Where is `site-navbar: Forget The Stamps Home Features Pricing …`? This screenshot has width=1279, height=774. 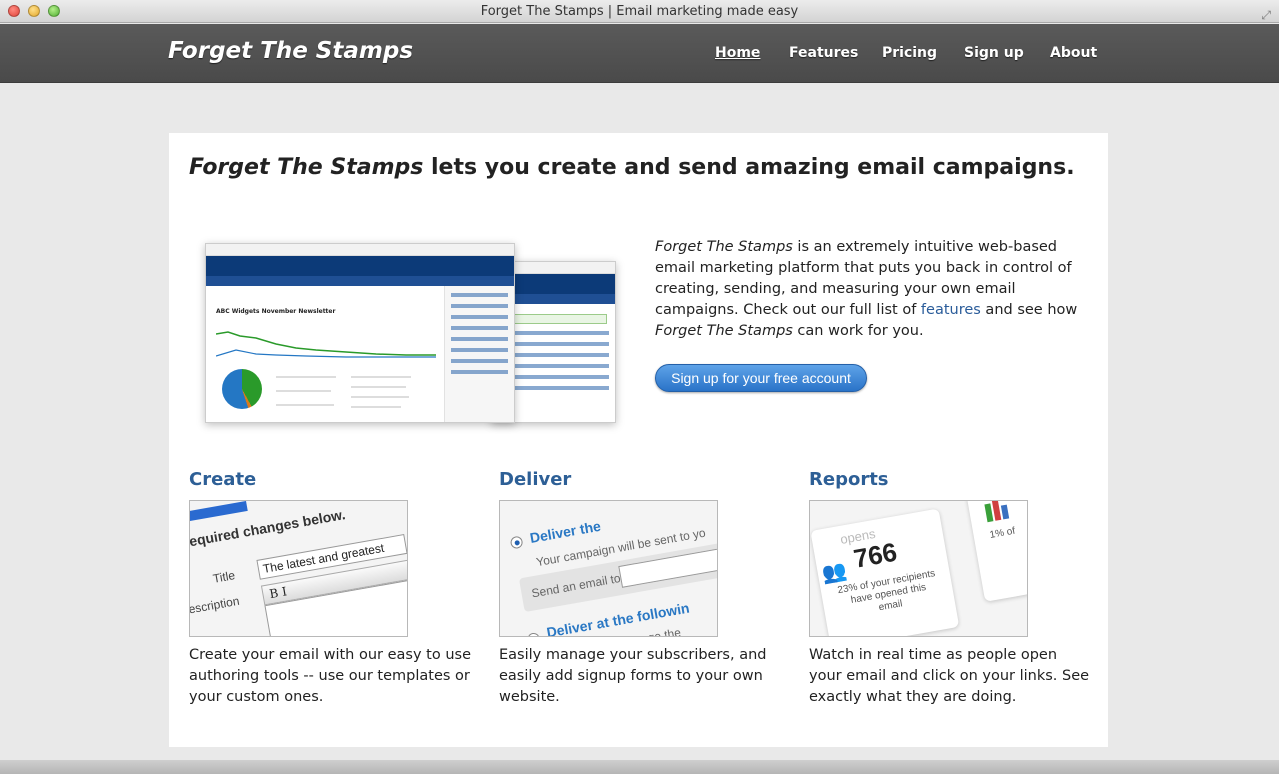
site-navbar: Forget The Stamps Home Features Pricing … is located at coordinates (639, 53).